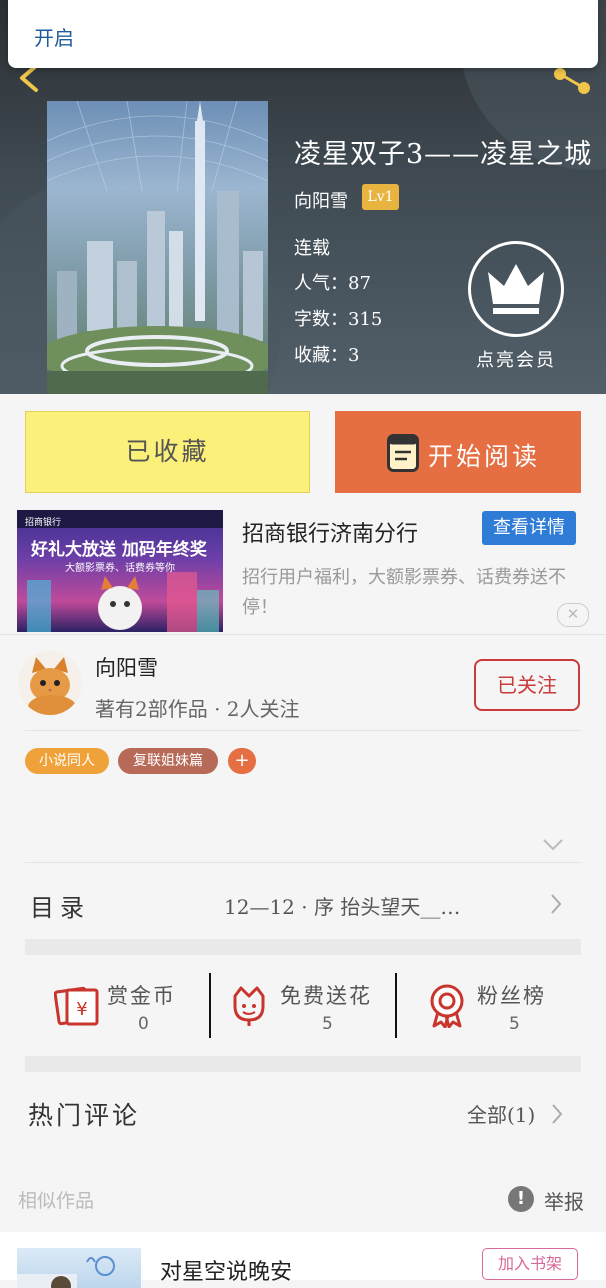  I want to click on flower-icon, so click(249, 1006).